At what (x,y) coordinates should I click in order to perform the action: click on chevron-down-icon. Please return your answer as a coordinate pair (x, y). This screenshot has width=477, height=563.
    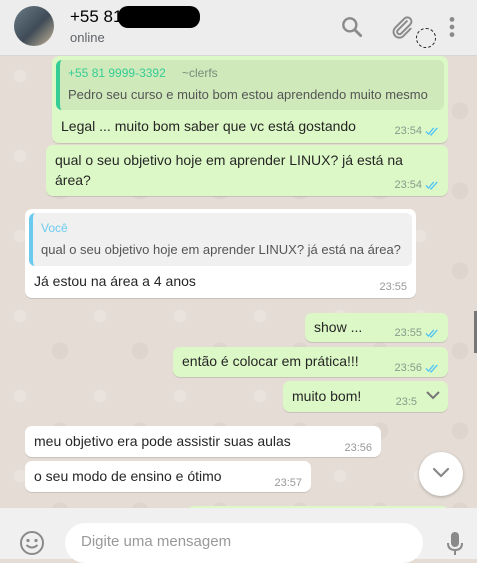
    Looking at the image, I should click on (441, 472).